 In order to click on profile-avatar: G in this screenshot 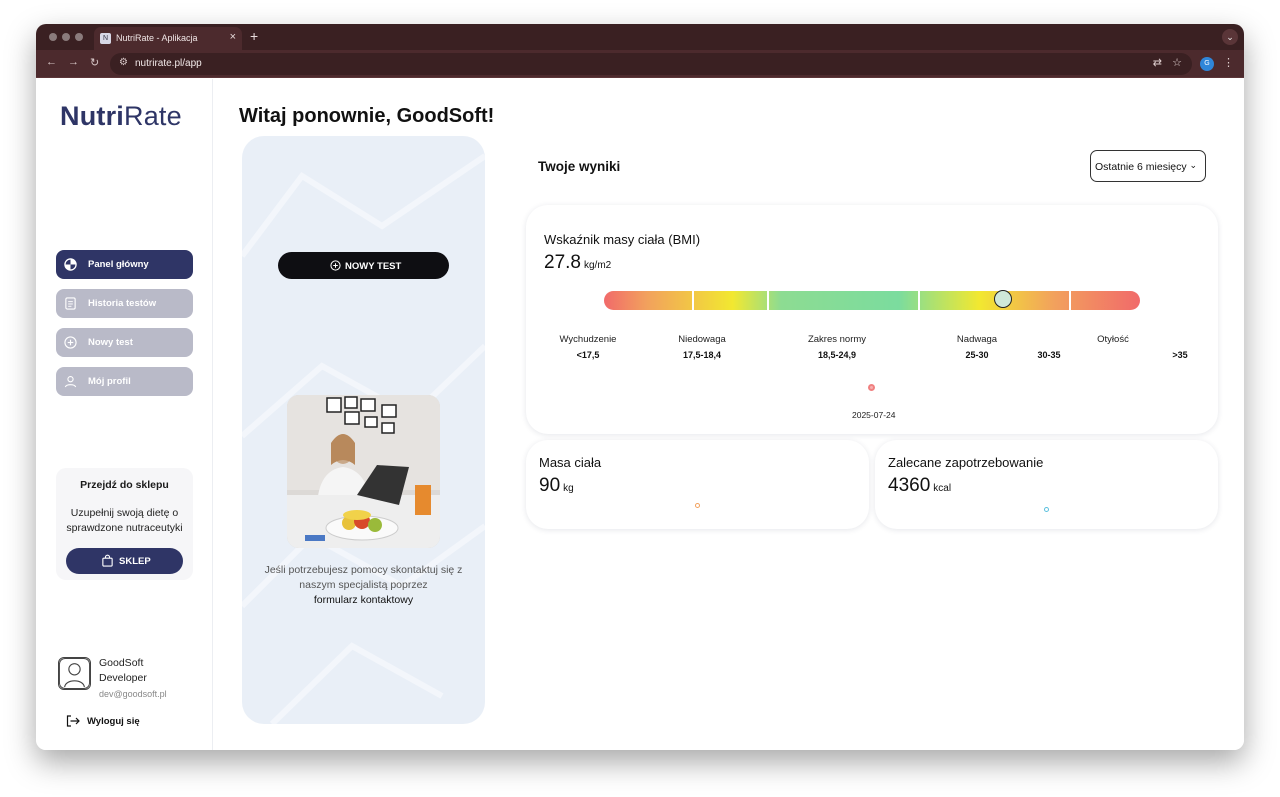, I will do `click(1207, 64)`.